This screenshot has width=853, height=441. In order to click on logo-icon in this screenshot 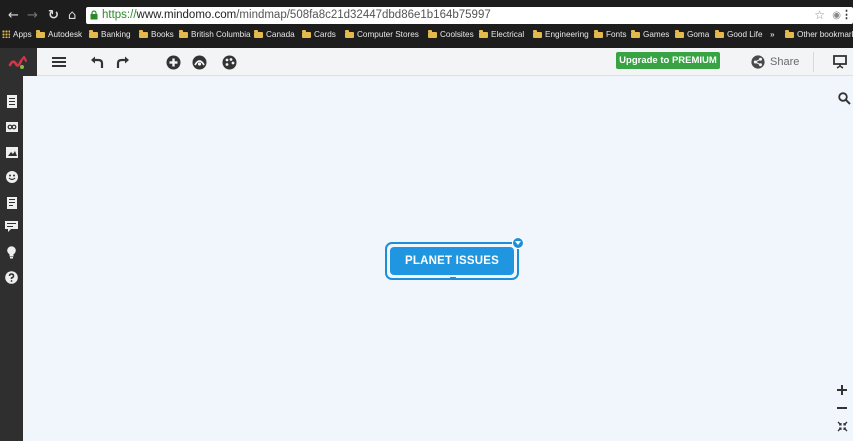, I will do `click(17, 62)`.